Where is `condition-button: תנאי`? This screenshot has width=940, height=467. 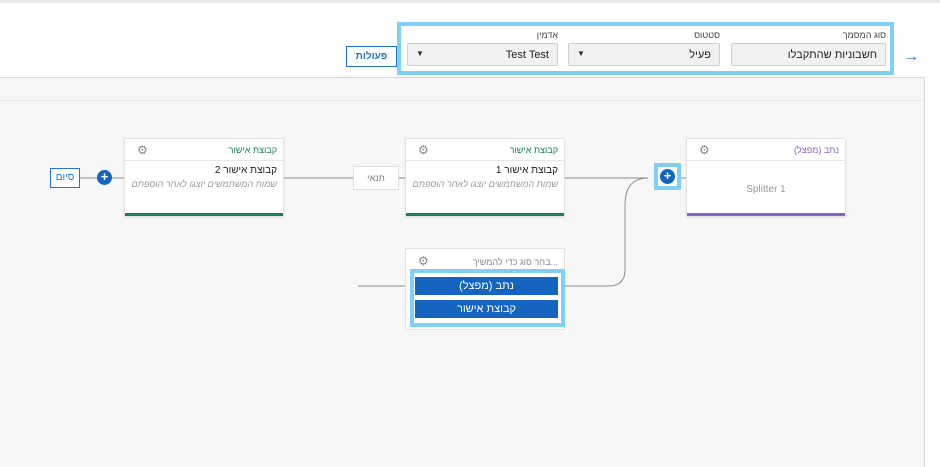
condition-button: תנאי is located at coordinates (376, 178).